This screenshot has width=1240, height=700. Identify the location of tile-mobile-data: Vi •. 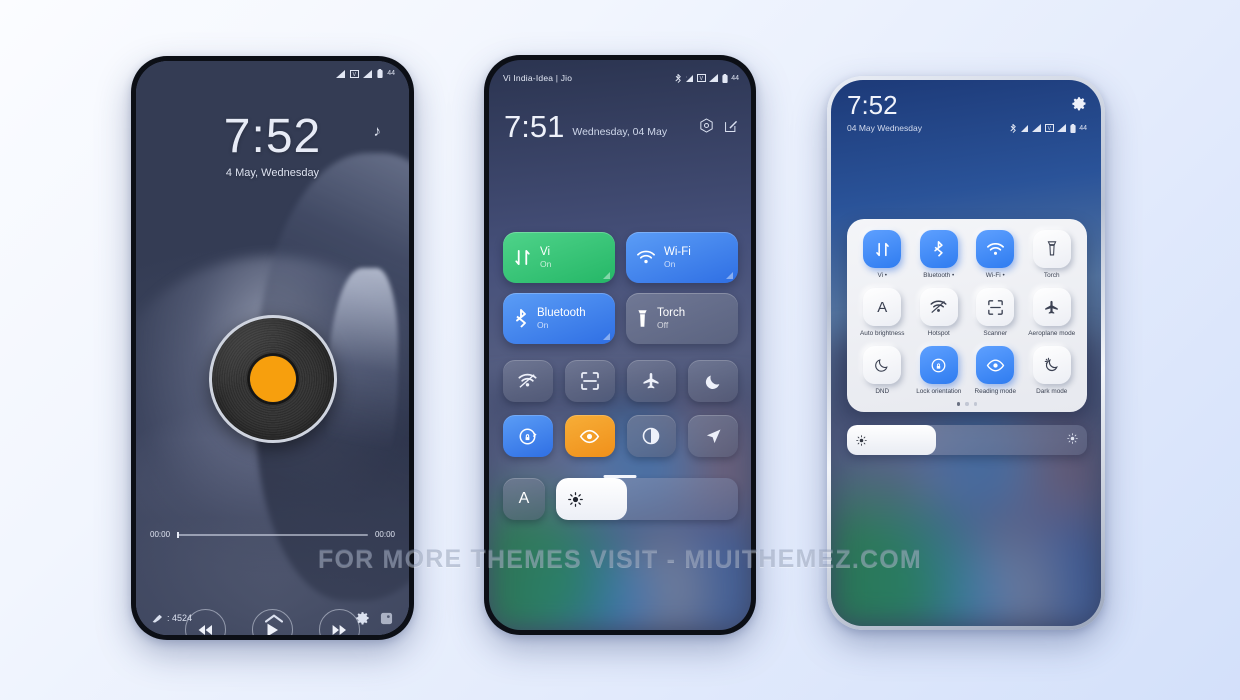
(882, 254).